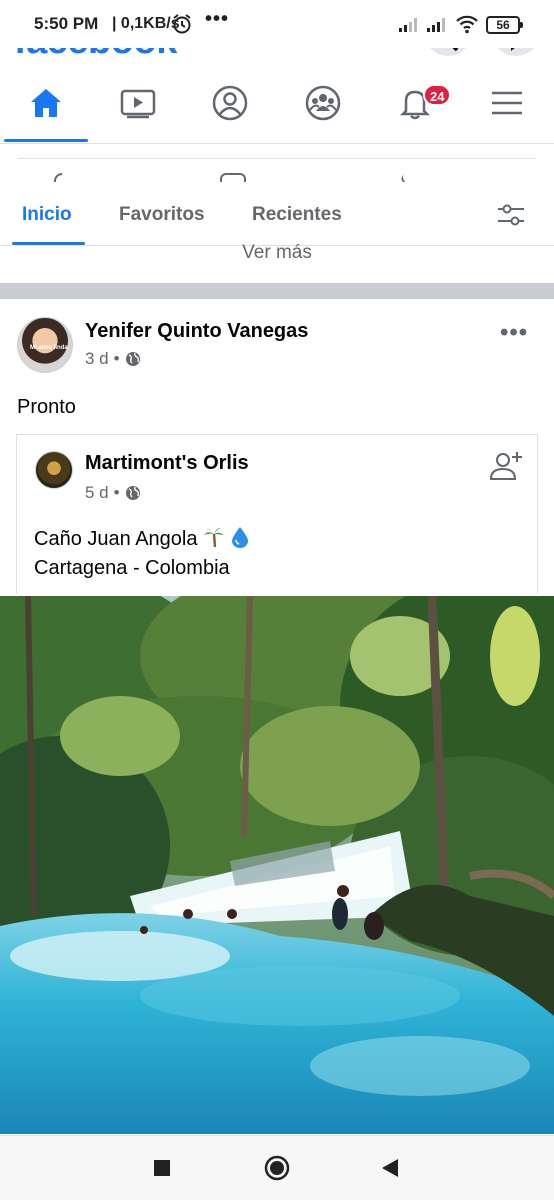  I want to click on menu-icon, so click(507, 103).